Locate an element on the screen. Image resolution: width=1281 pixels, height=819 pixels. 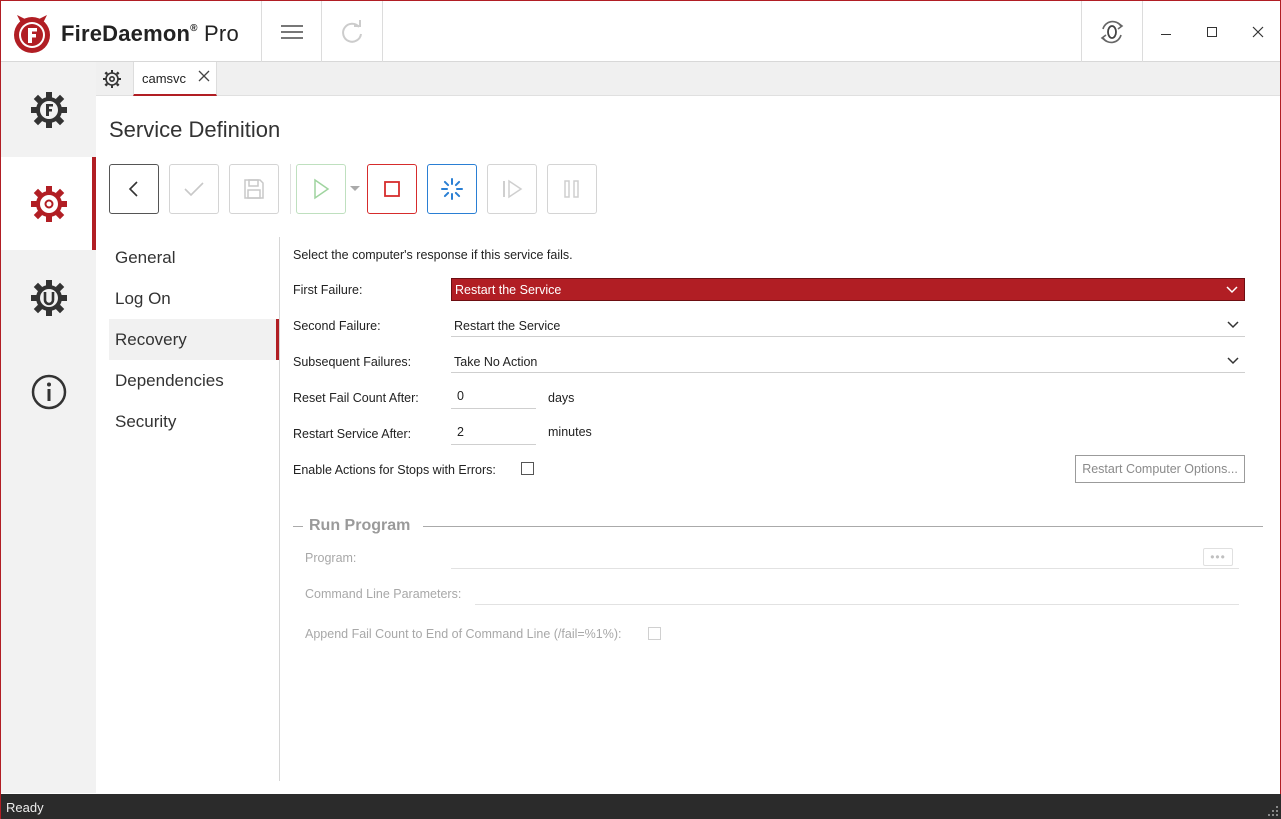
status-text: Ready is located at coordinates (25, 807).